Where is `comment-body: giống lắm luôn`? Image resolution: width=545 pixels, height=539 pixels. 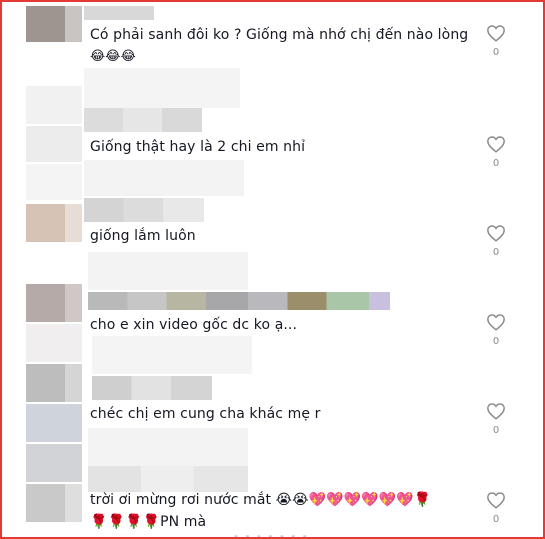
comment-body: giống lắm luôn is located at coordinates (143, 236).